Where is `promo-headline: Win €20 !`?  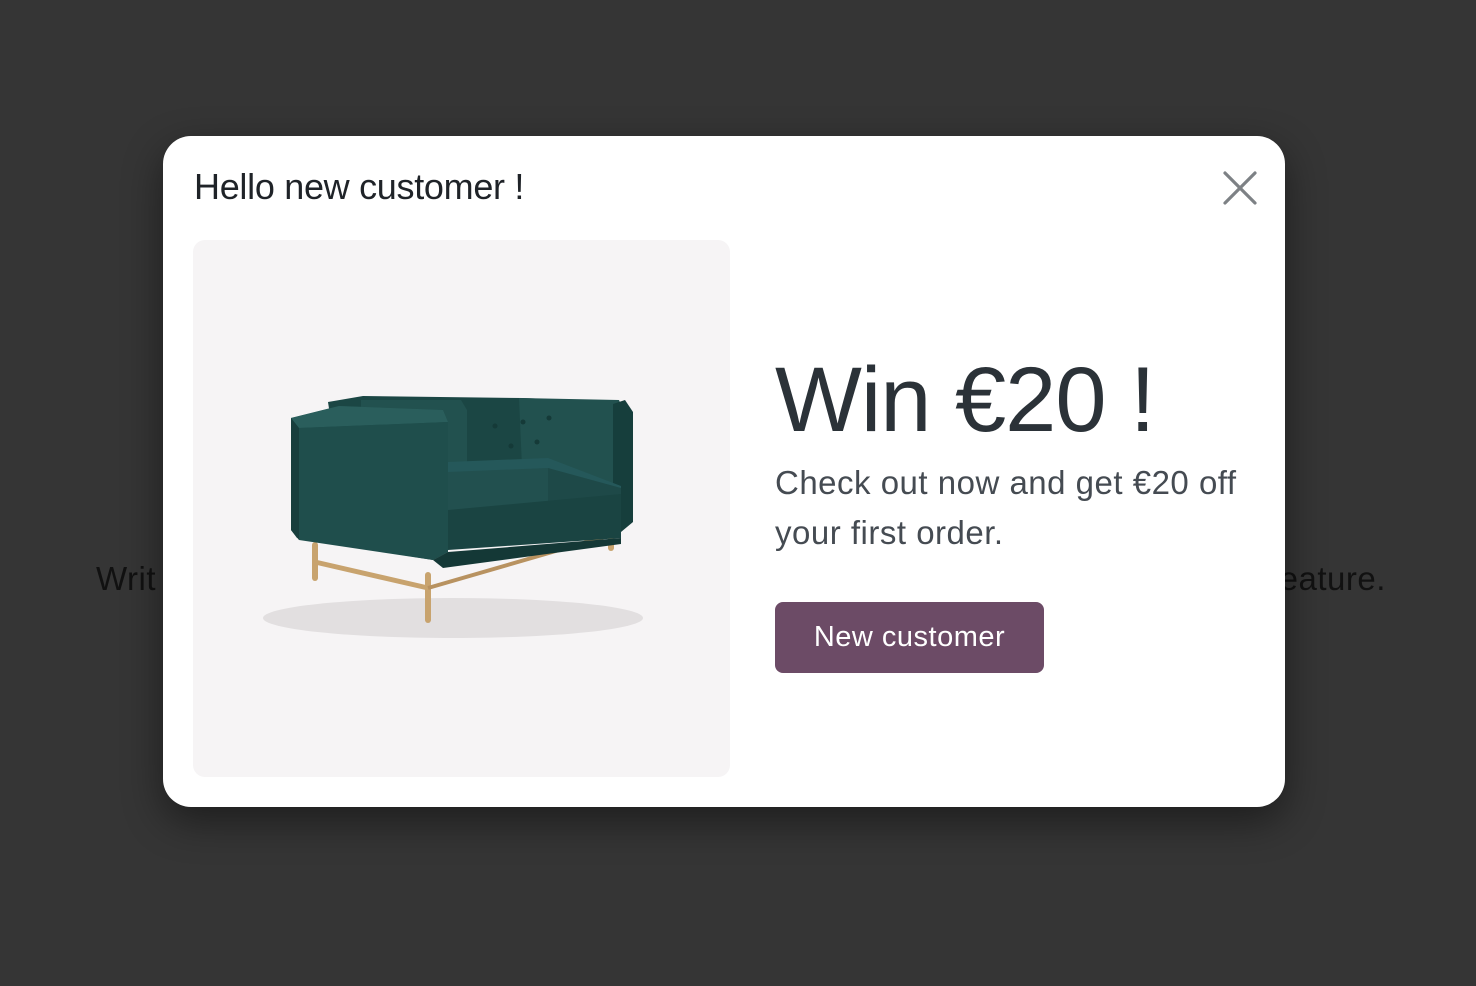 promo-headline: Win €20 ! is located at coordinates (965, 400).